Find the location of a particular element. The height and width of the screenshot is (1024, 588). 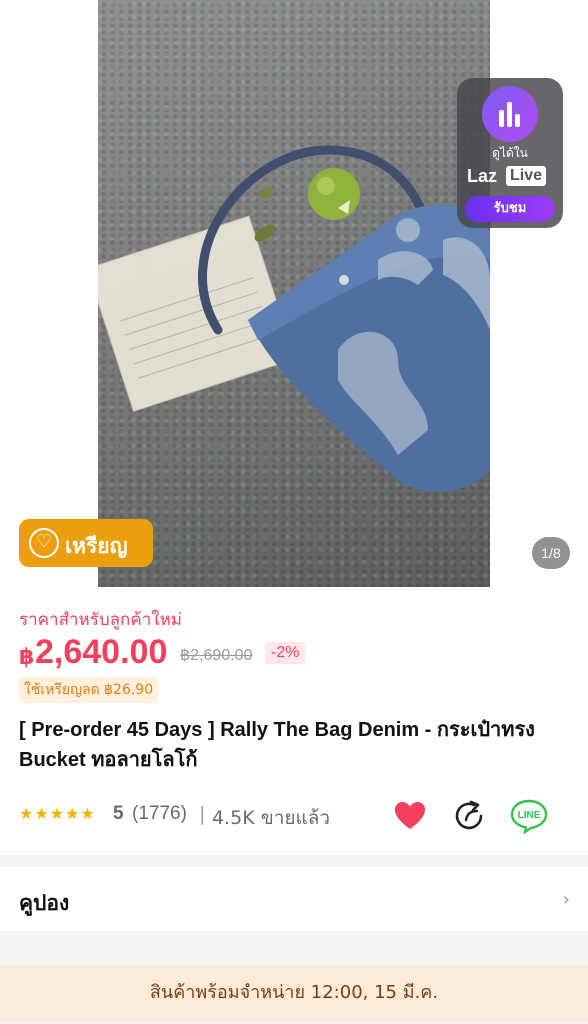

image-page-indicator: 1/8 is located at coordinates (551, 553).